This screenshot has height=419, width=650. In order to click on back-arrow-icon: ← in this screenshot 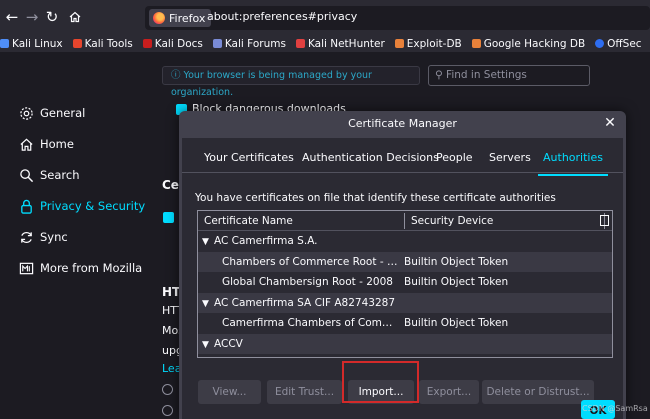, I will do `click(12, 17)`.